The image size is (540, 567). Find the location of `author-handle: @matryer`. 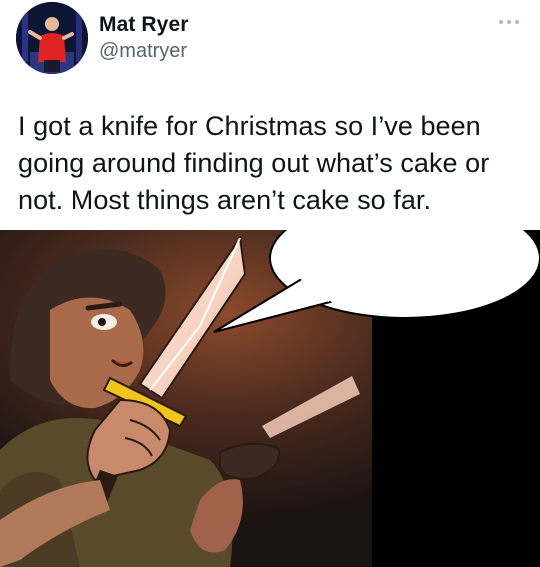

author-handle: @matryer is located at coordinates (143, 51).